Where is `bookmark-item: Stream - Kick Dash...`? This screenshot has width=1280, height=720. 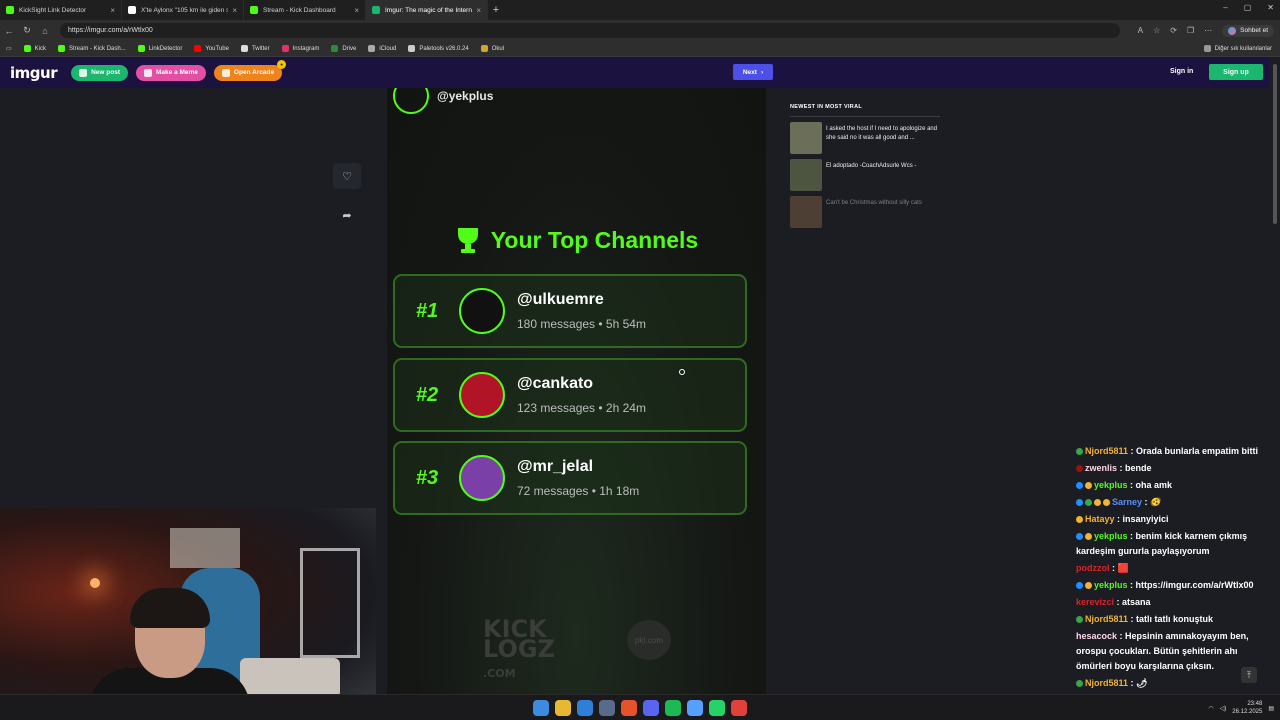 bookmark-item: Stream - Kick Dash... is located at coordinates (92, 48).